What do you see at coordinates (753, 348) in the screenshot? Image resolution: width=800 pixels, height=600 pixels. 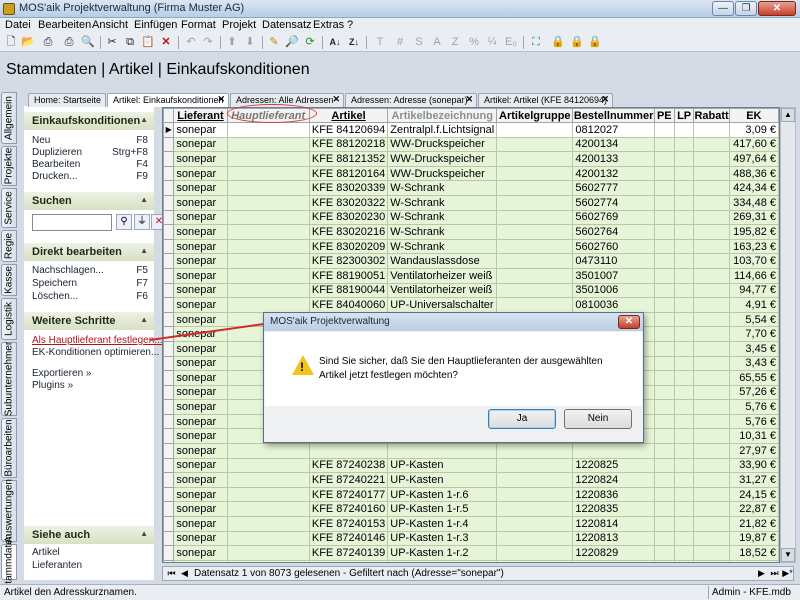 I see `grid-cell: 3,45 €` at bounding box center [753, 348].